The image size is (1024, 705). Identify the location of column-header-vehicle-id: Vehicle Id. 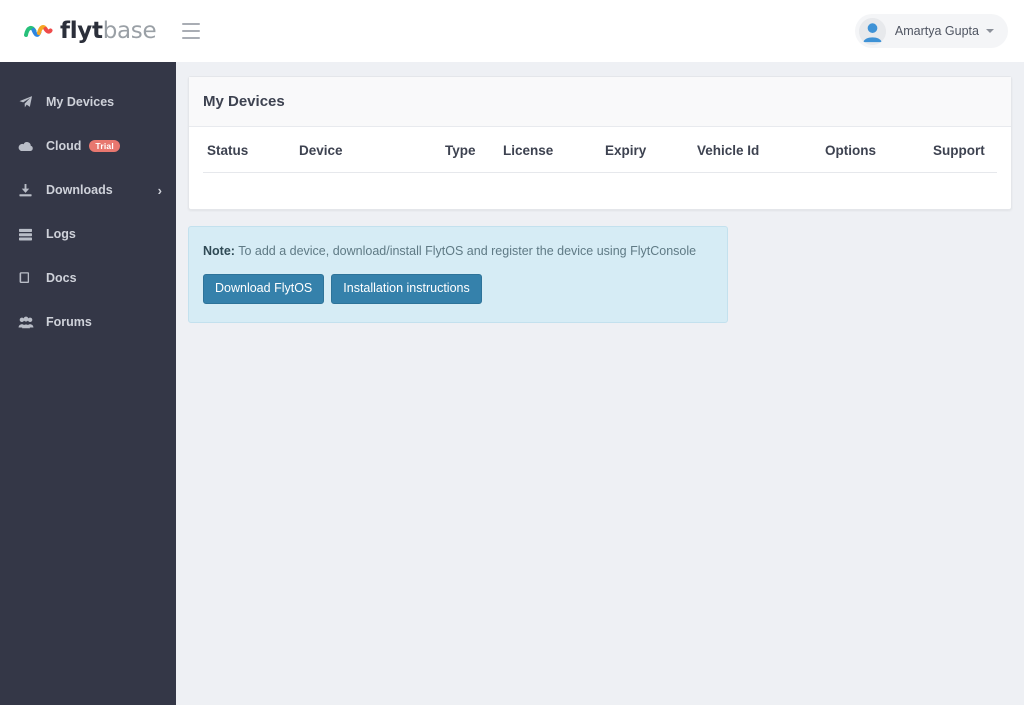
(761, 150).